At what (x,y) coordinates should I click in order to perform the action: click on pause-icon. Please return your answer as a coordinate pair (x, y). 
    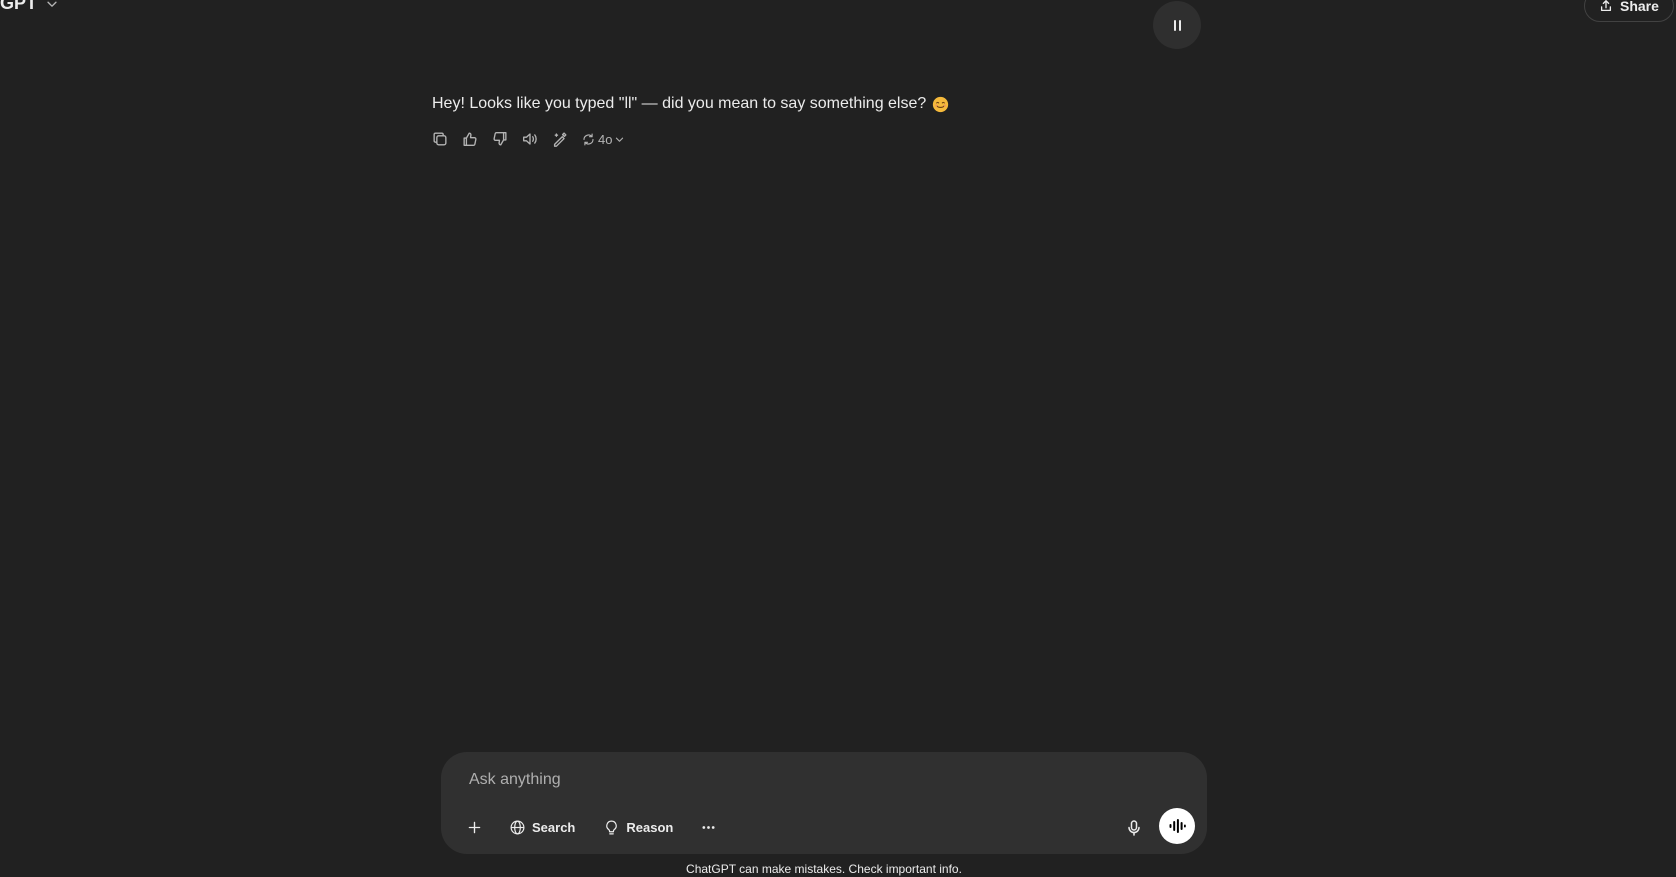
    Looking at the image, I should click on (1177, 25).